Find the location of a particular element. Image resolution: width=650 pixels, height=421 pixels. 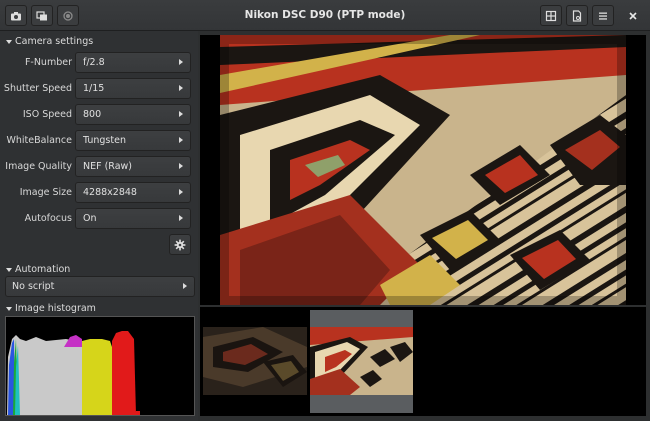

setting-label: ISO Speed is located at coordinates (47, 114).